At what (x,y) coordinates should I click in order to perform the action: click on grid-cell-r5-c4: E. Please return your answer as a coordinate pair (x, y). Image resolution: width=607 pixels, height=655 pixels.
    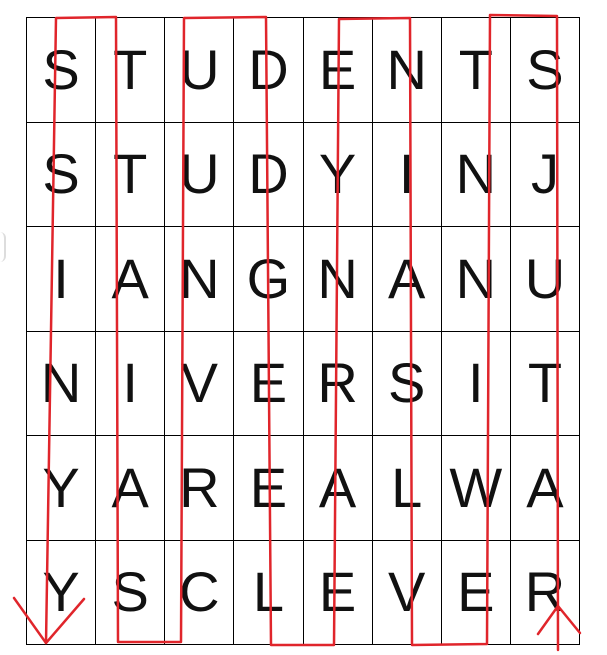
    Looking at the image, I should click on (269, 488).